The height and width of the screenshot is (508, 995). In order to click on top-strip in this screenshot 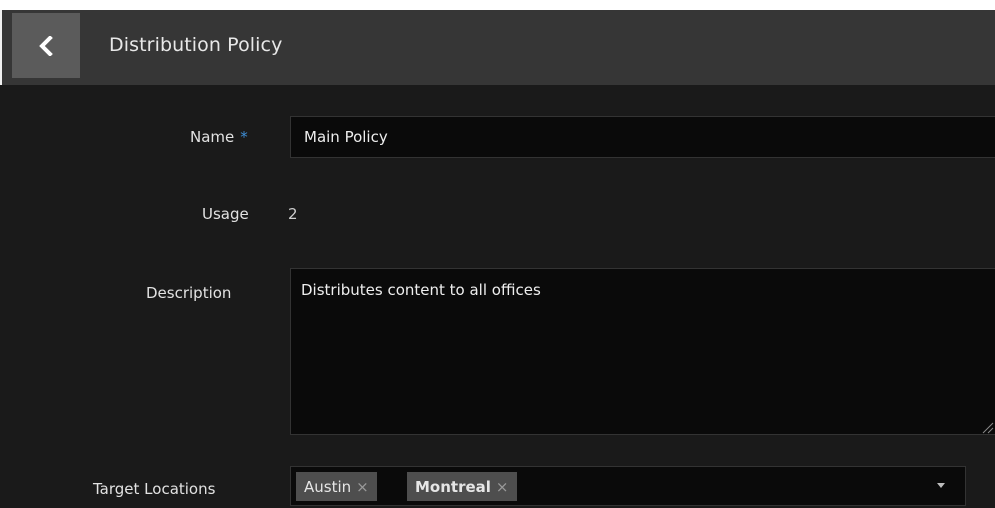, I will do `click(497, 5)`.